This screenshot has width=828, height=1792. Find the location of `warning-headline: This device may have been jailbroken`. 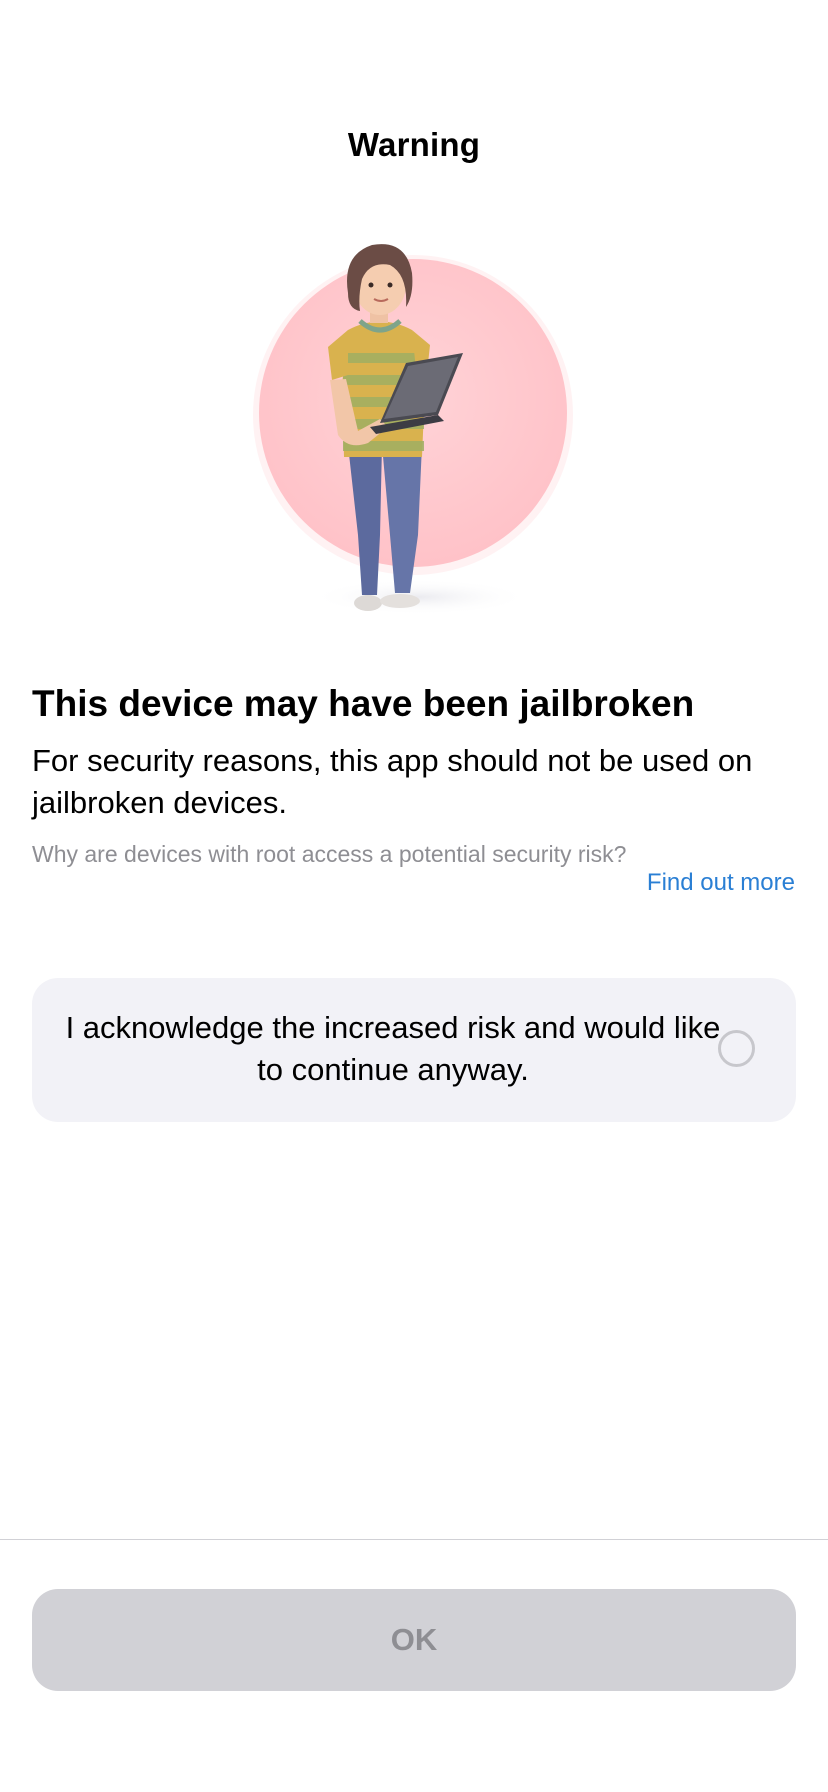

warning-headline: This device may have been jailbroken is located at coordinates (363, 703).